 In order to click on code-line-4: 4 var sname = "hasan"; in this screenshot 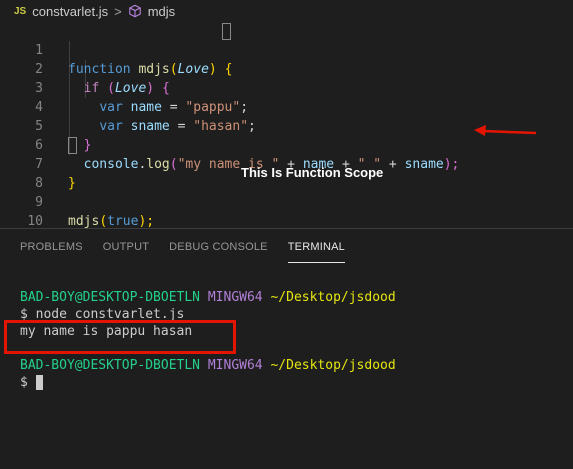, I will do `click(145, 117)`.